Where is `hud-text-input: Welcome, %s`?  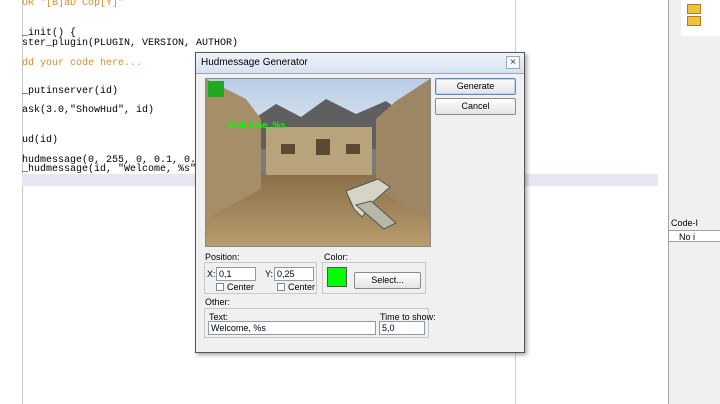
hud-text-input: Welcome, %s is located at coordinates (292, 328).